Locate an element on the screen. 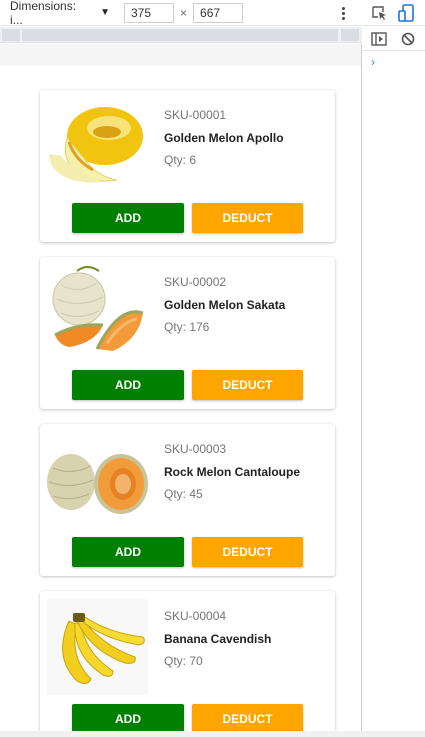  devtools-toolbar is located at coordinates (394, 13).